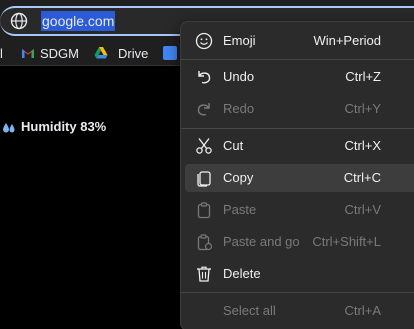  I want to click on humidity-drop-icon, so click(9, 128).